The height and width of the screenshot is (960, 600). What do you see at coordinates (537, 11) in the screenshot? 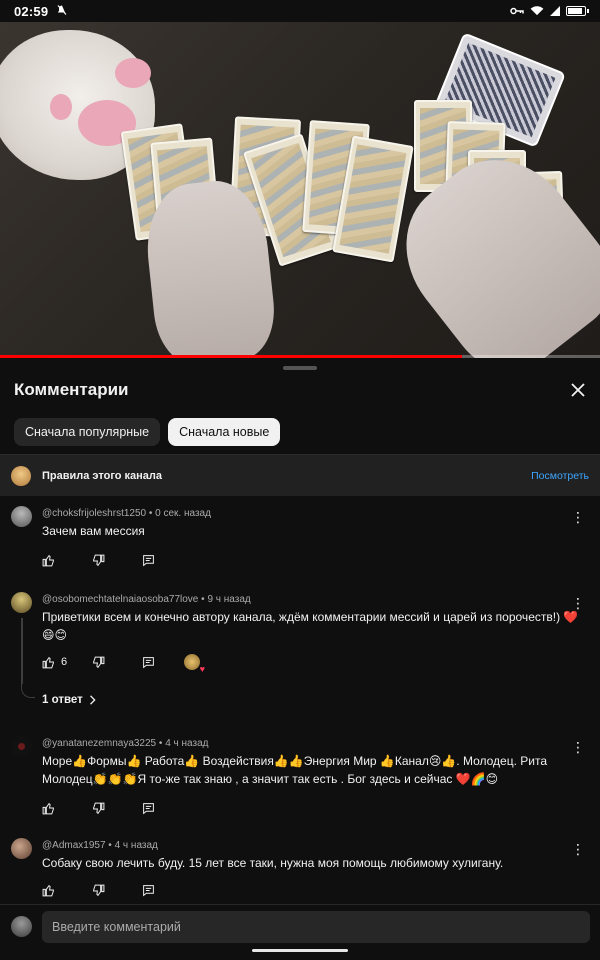
I see `wifi-icon` at bounding box center [537, 11].